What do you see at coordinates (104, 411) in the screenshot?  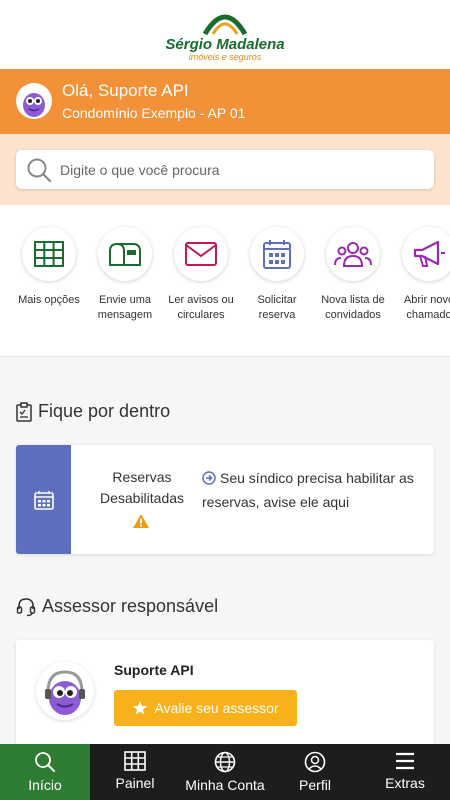 I see `news-title-text: Fique por dentro` at bounding box center [104, 411].